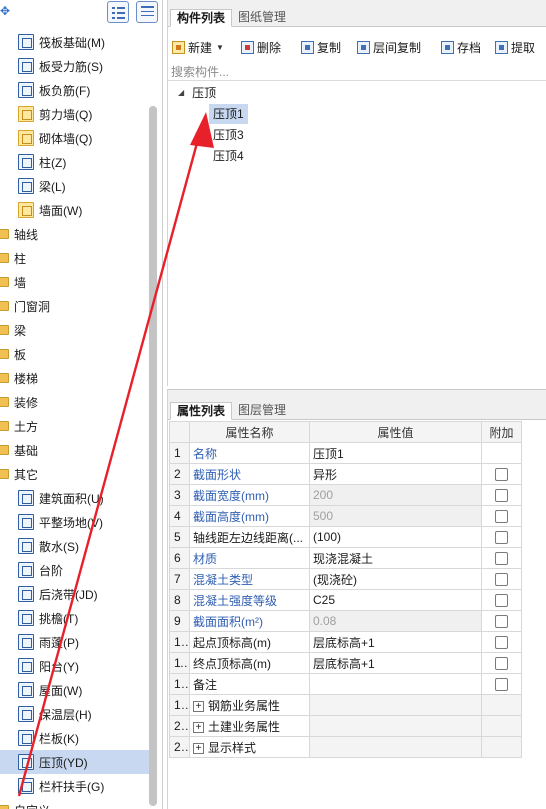 The height and width of the screenshot is (809, 546). I want to click on nav-item: 屋面(W), so click(75, 690).